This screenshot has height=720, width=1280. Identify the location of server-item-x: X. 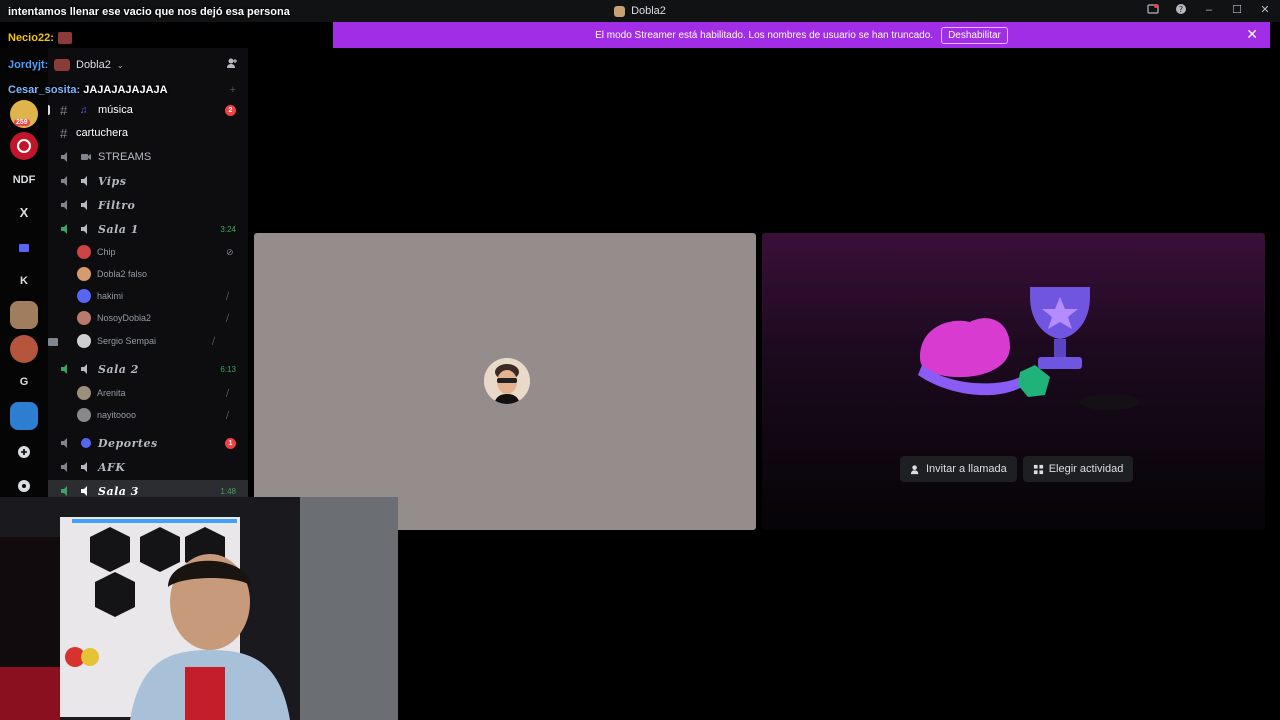
(24, 212).